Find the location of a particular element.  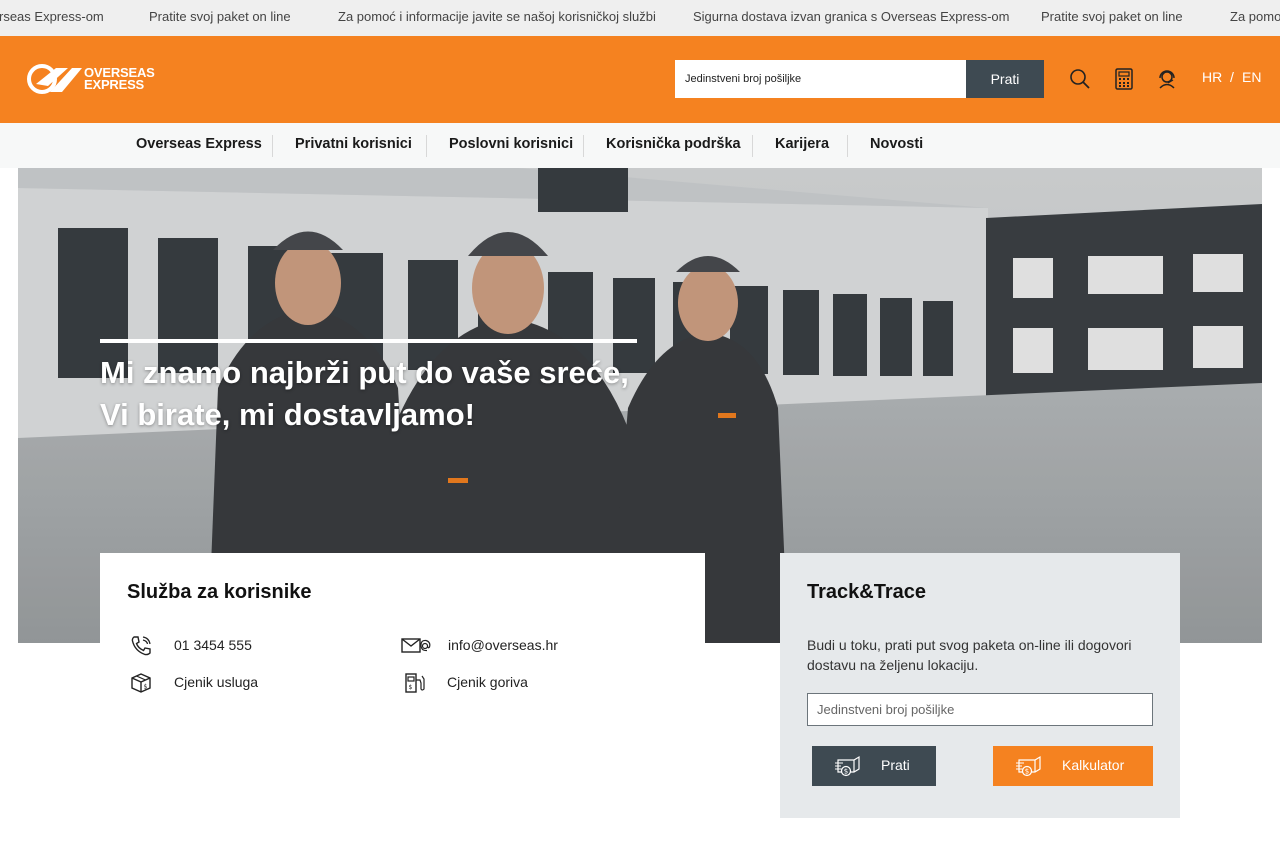

nav-item-support: Korisnička podrška is located at coordinates (673, 144).